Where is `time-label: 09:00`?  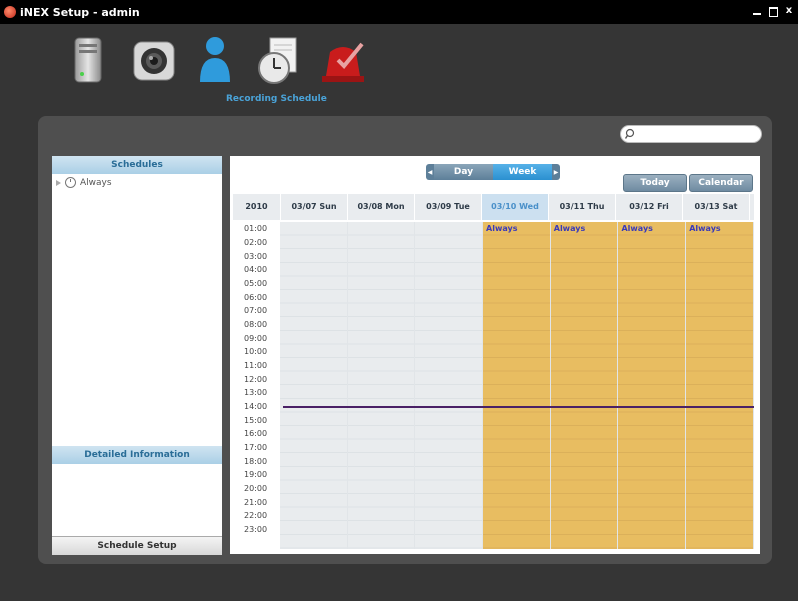
time-label: 09:00 is located at coordinates (256, 338).